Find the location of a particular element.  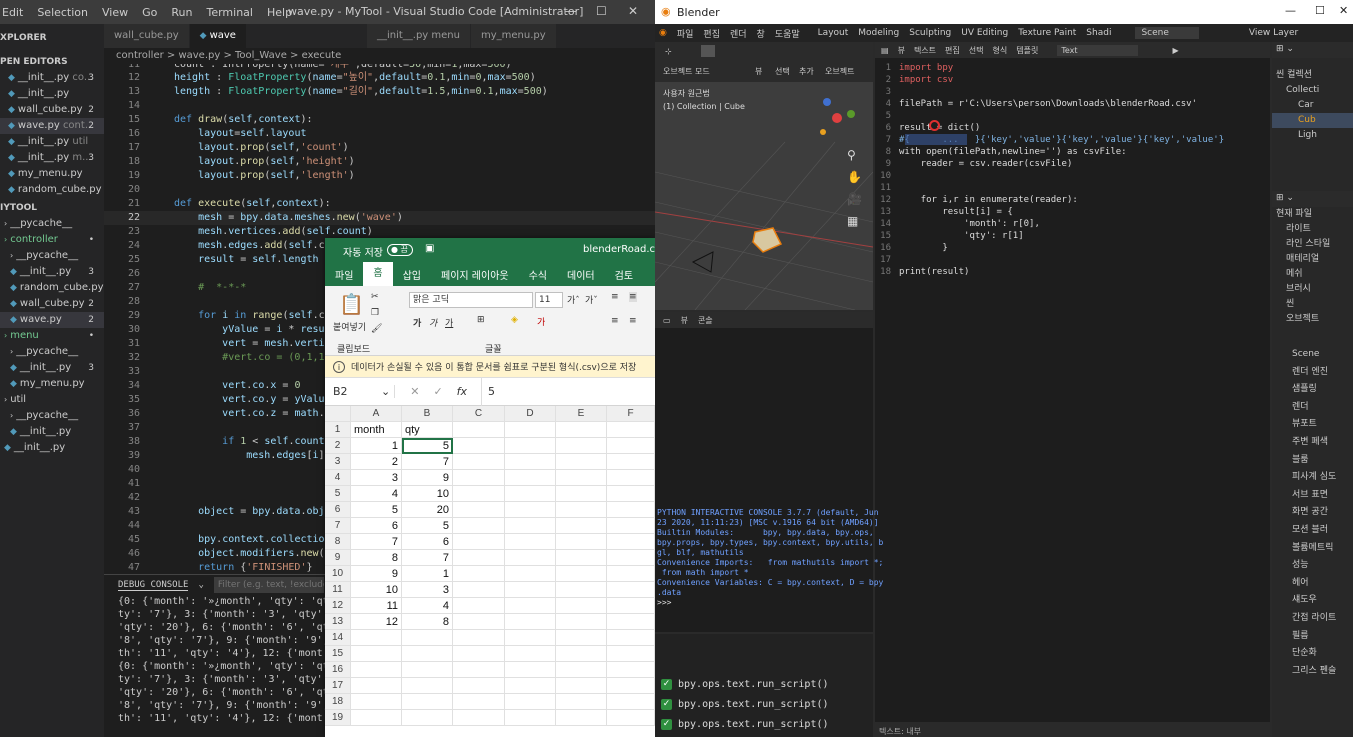

property-section: 헤어 is located at coordinates (1312, 585).